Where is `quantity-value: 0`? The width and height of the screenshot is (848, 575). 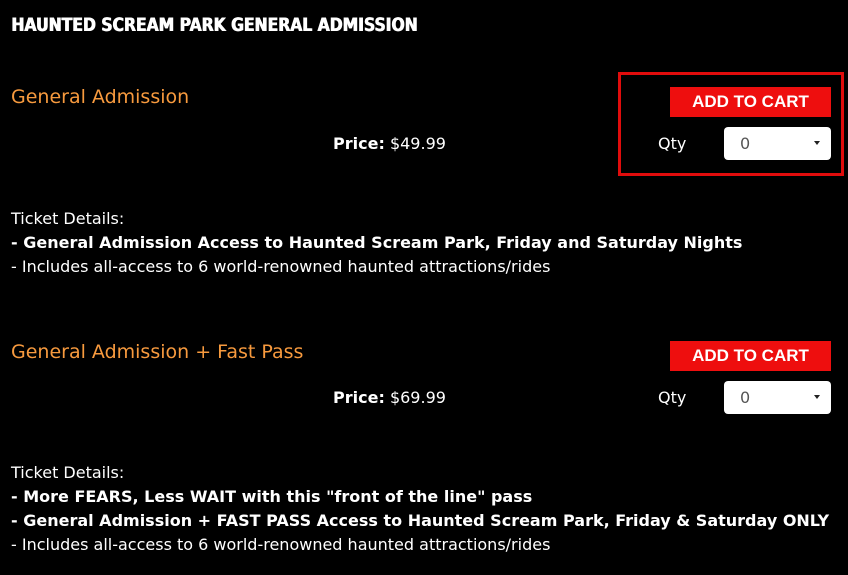 quantity-value: 0 is located at coordinates (745, 397).